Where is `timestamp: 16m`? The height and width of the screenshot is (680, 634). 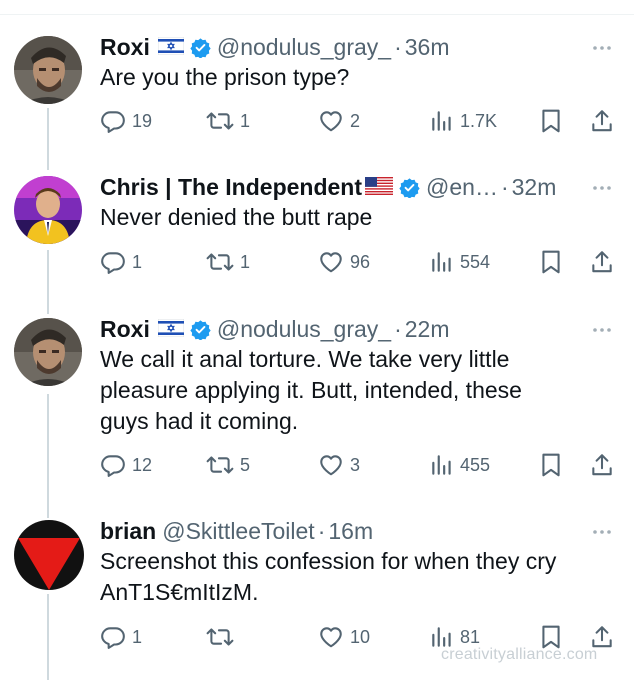
timestamp: 16m is located at coordinates (350, 531).